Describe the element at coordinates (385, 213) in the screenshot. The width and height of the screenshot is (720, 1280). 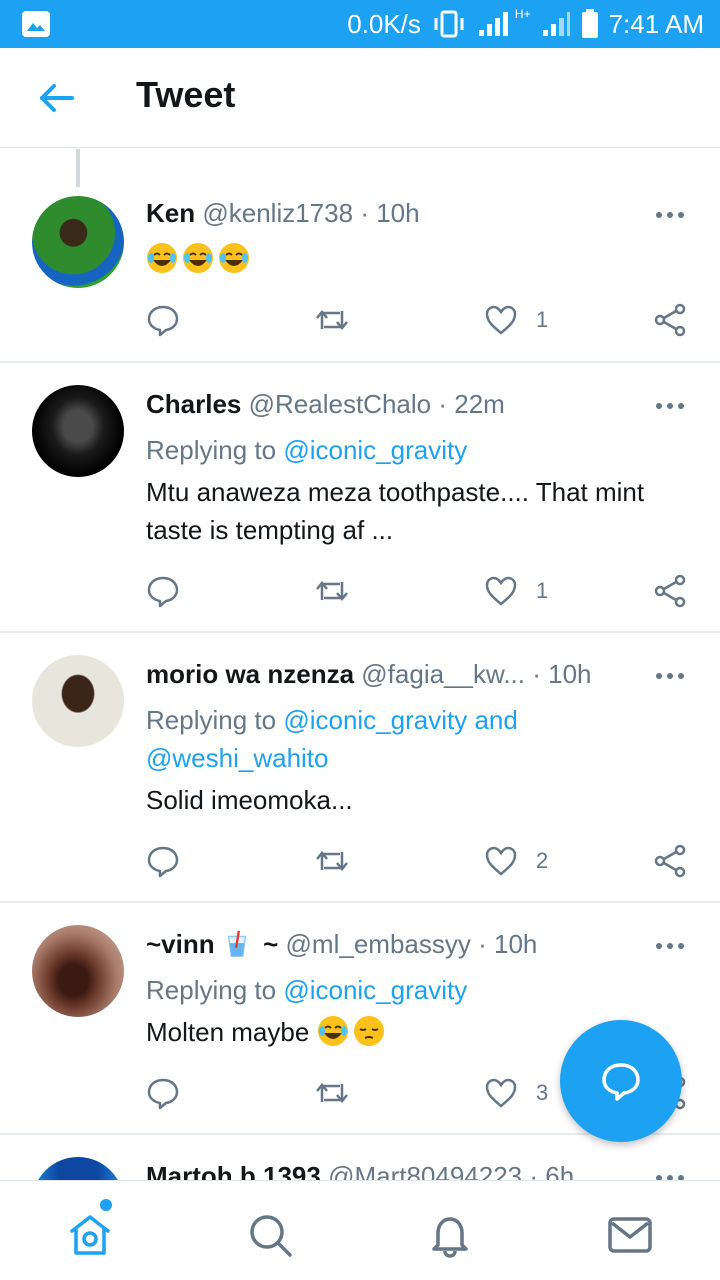
I see `tweet-header: Ken @kenliz1738 · 10h` at that location.